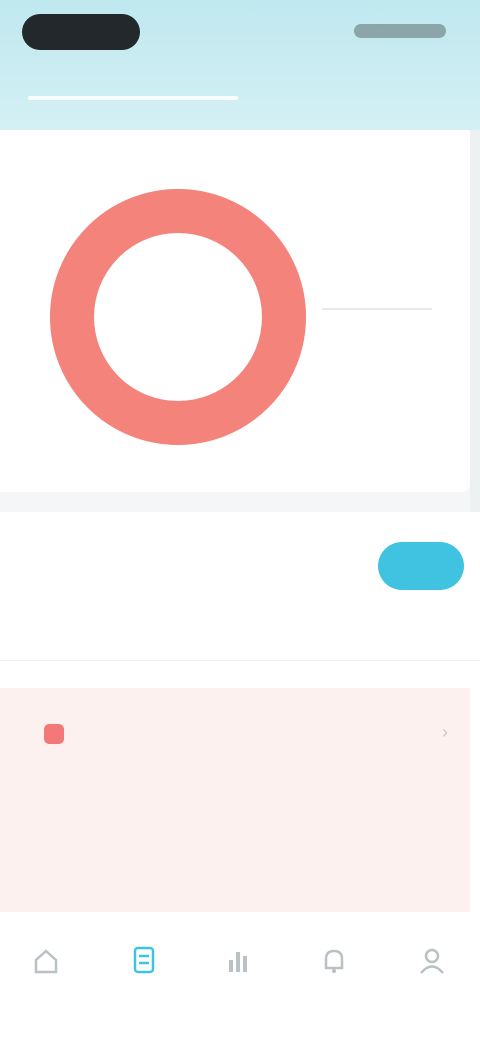  I want to click on filter-type, so click(282, 629).